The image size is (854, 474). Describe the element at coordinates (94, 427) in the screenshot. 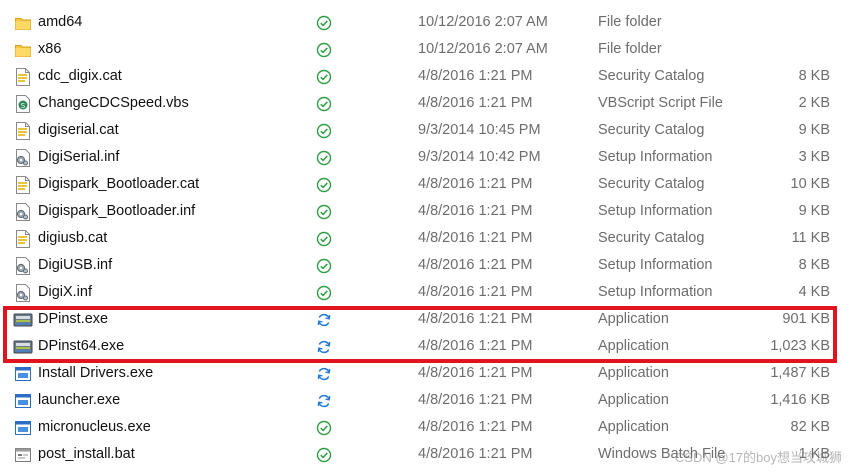

I see `file-name: micronucleus.exe` at that location.